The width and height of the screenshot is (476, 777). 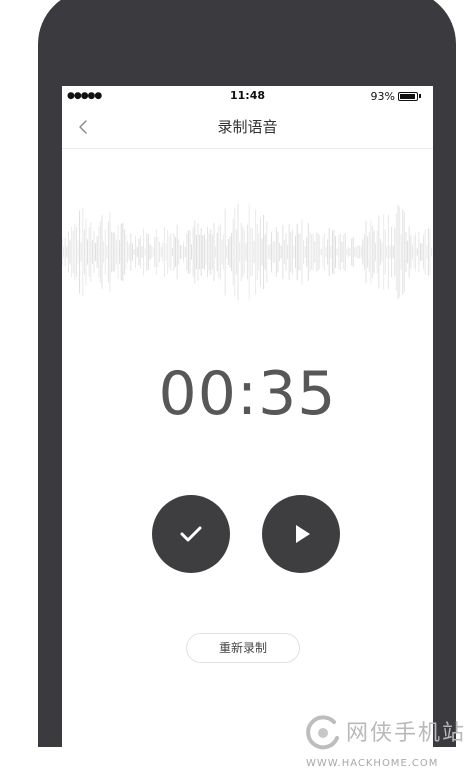 What do you see at coordinates (372, 763) in the screenshot?
I see `watermark-en-text: WWW.HACKHOME.COM` at bounding box center [372, 763].